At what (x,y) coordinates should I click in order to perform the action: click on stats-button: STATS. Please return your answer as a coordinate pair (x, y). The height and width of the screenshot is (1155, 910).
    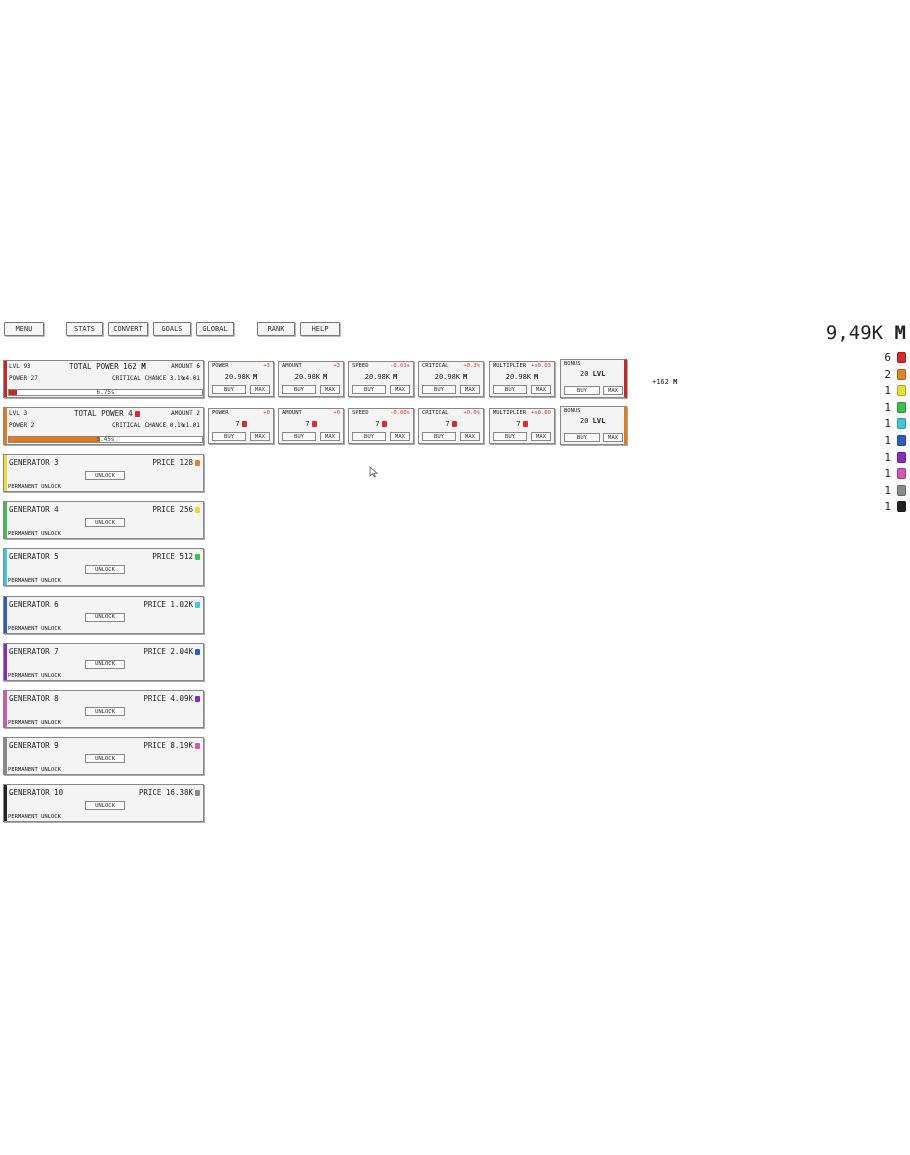
    Looking at the image, I should click on (84, 329).